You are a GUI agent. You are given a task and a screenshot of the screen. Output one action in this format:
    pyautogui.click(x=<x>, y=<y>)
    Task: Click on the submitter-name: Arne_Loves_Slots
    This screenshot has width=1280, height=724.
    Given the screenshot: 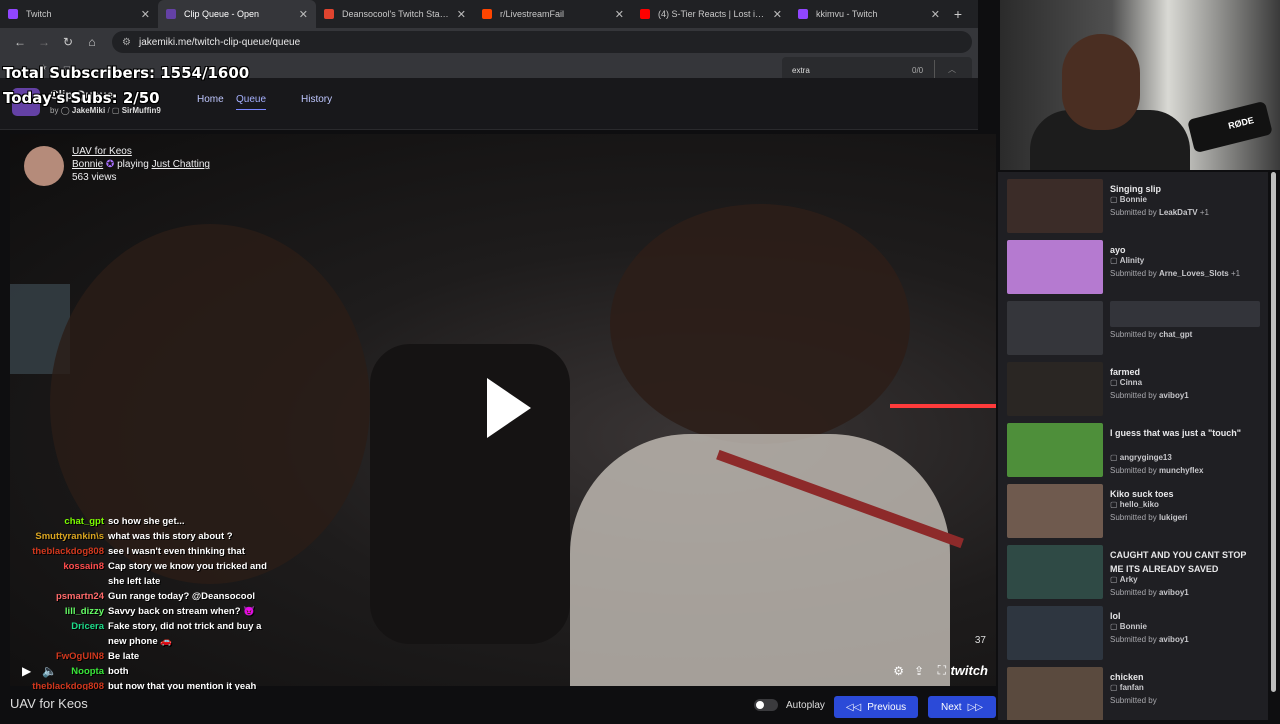 What is the action you would take?
    pyautogui.click(x=1193, y=273)
    